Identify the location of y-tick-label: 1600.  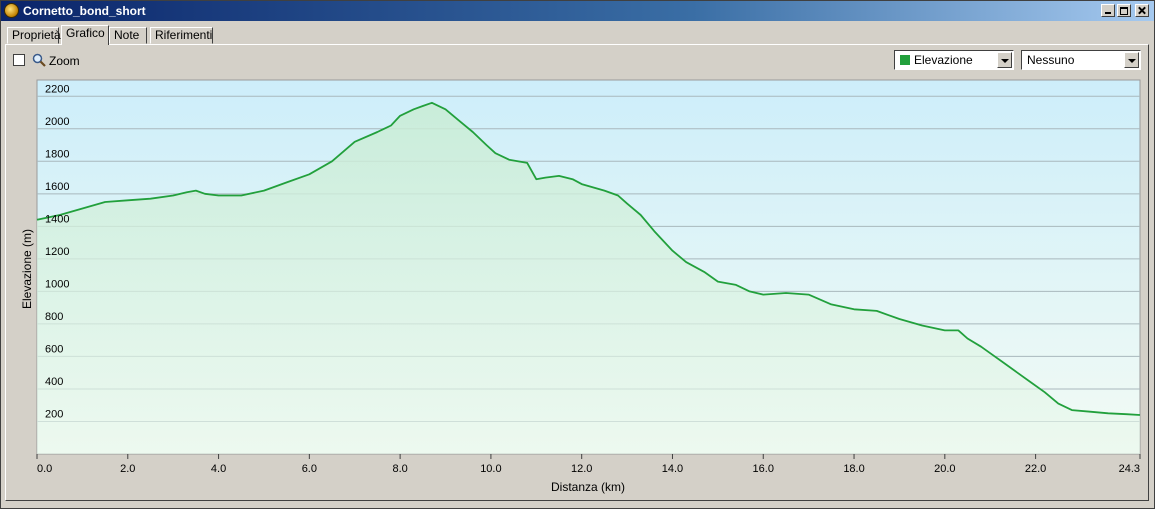
(57, 187).